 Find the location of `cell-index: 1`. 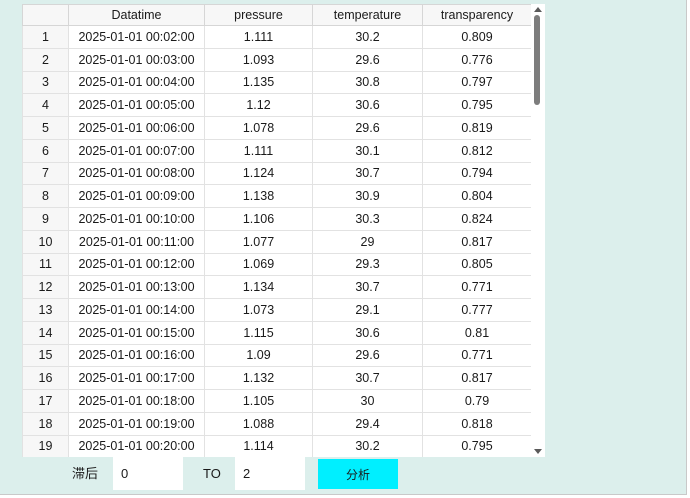

cell-index: 1 is located at coordinates (45, 37).